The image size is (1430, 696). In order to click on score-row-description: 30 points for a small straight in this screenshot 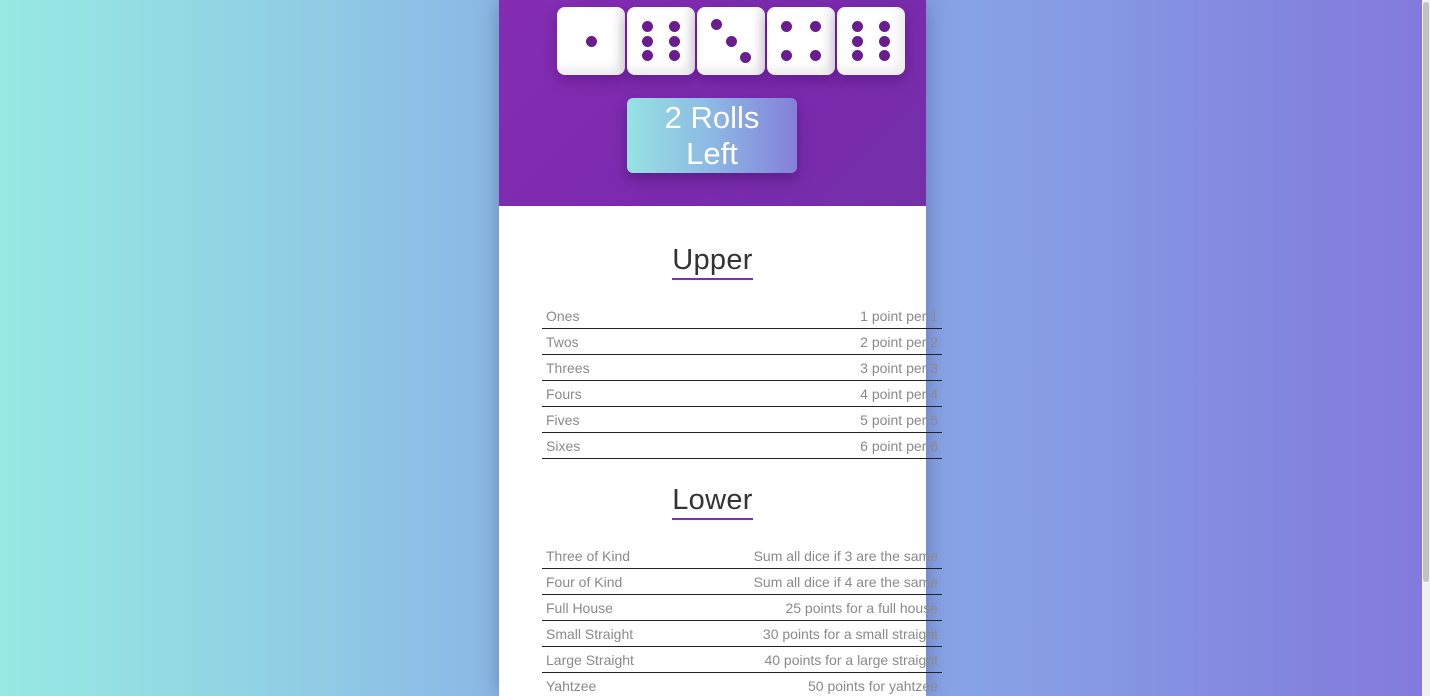, I will do `click(808, 633)`.